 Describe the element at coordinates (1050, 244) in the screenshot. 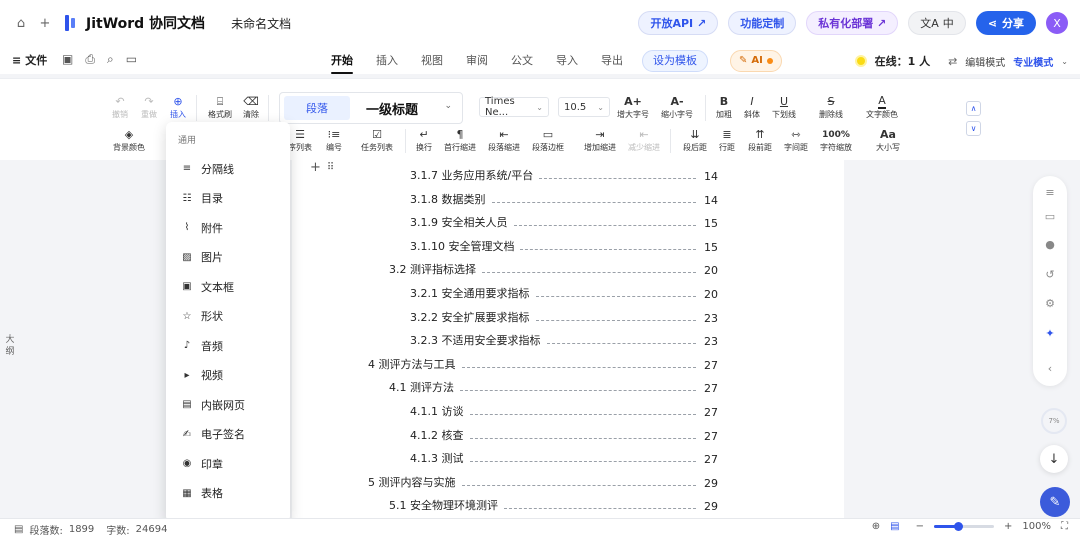

I see `info-icon: ●` at that location.